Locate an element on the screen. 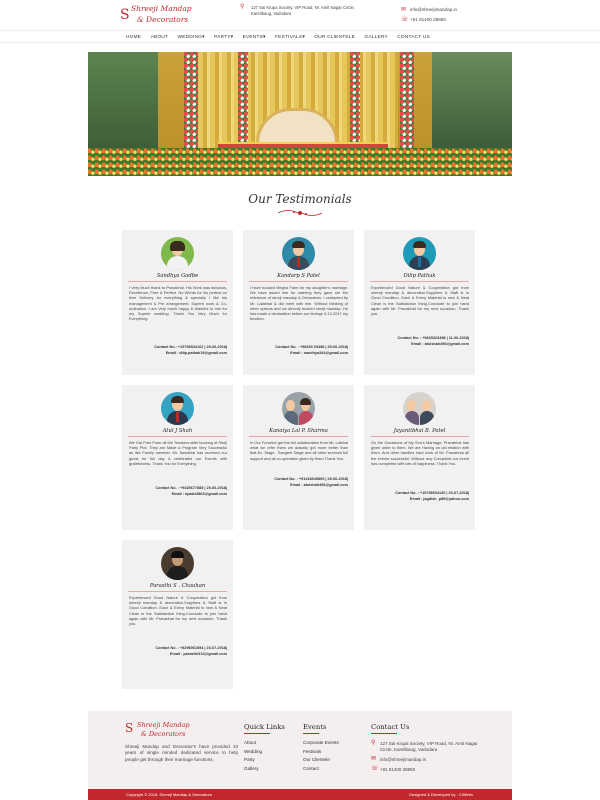 Image resolution: width=600 pixels, height=800 pixels. testimonials-title: Our Testimonials is located at coordinates (300, 199).